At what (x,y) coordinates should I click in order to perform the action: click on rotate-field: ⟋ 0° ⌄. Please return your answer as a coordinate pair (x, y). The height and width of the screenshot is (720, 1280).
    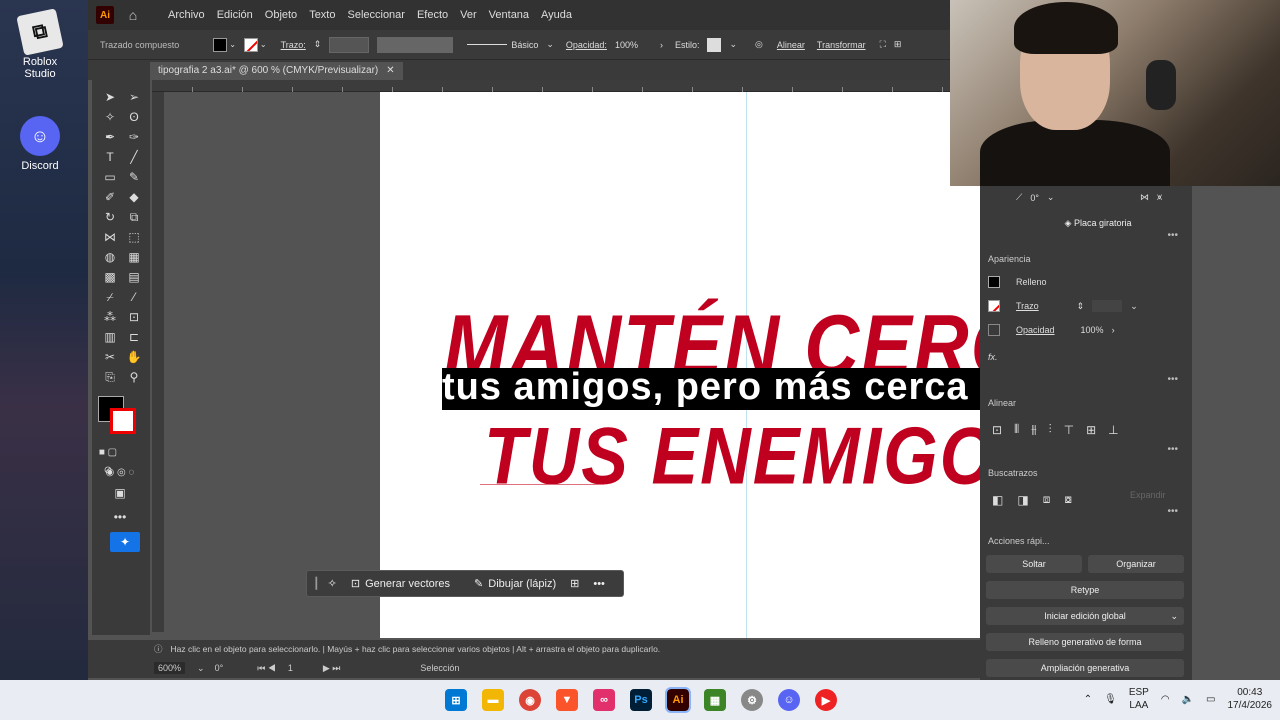
    Looking at the image, I should click on (1035, 197).